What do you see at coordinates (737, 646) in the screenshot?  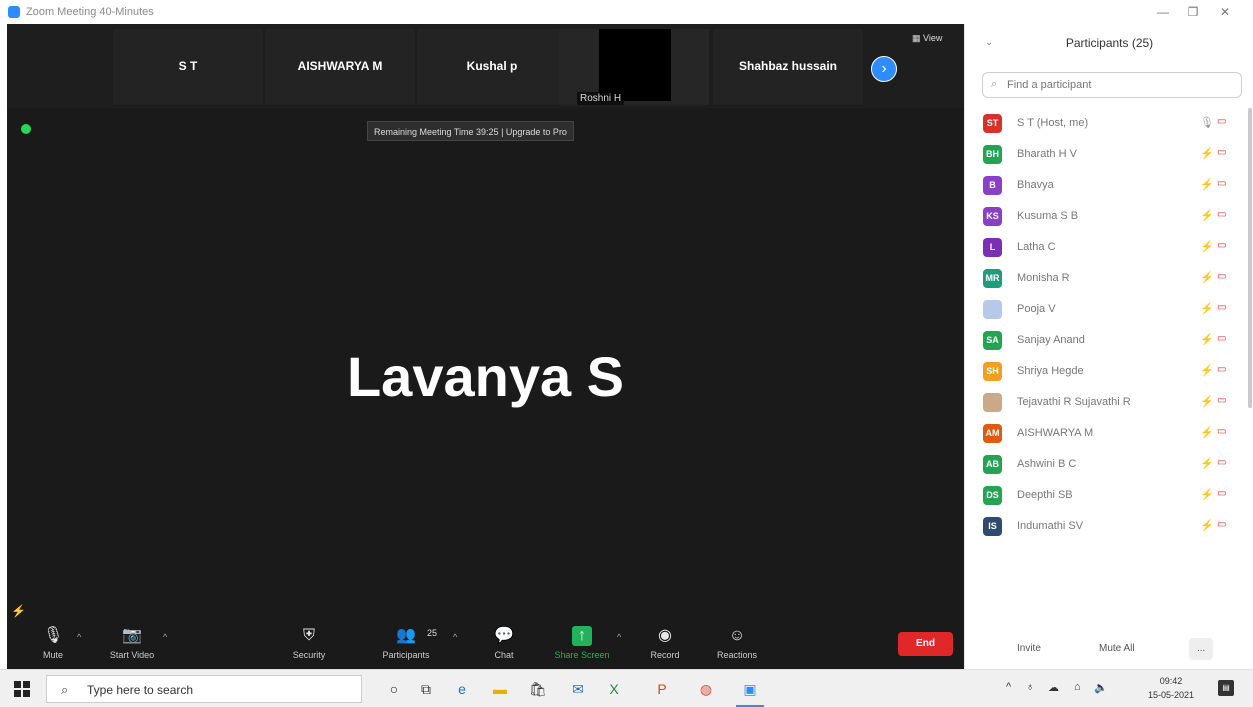 I see `reactions-button: ☺ Reactions` at bounding box center [737, 646].